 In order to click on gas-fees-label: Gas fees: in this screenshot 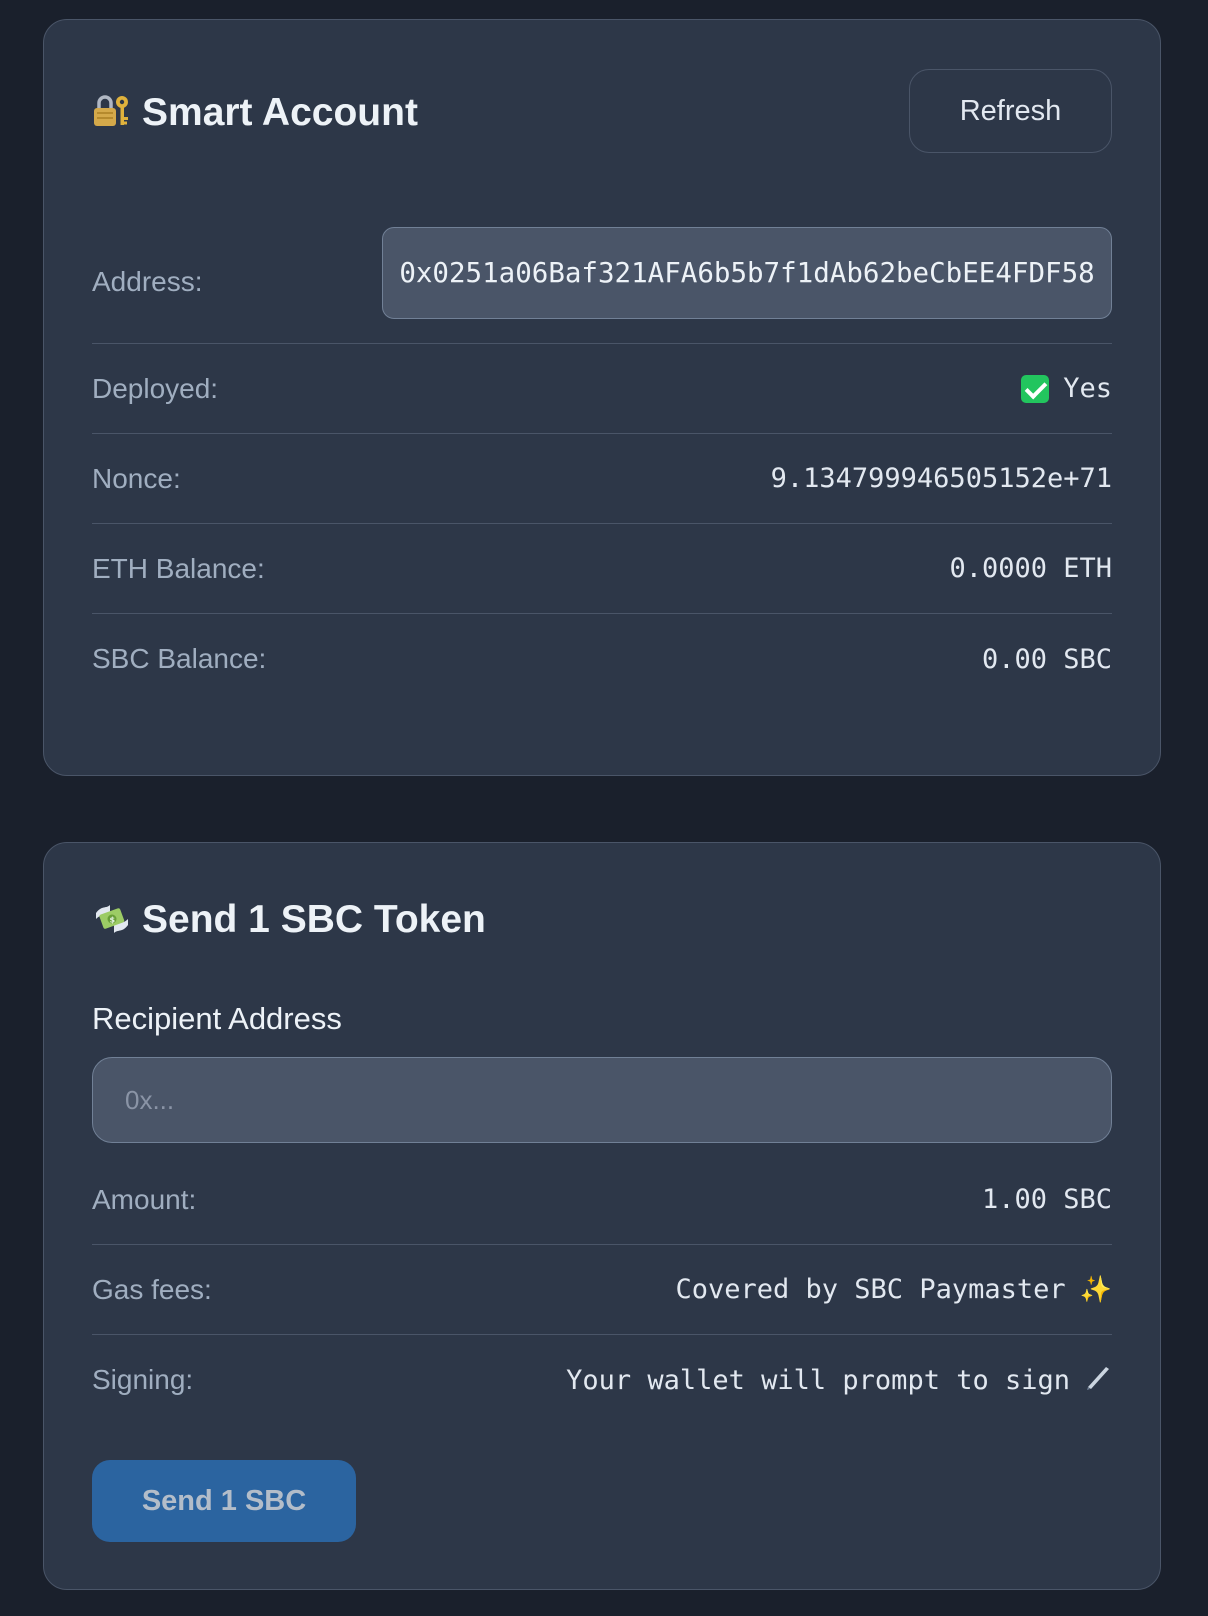, I will do `click(152, 1289)`.